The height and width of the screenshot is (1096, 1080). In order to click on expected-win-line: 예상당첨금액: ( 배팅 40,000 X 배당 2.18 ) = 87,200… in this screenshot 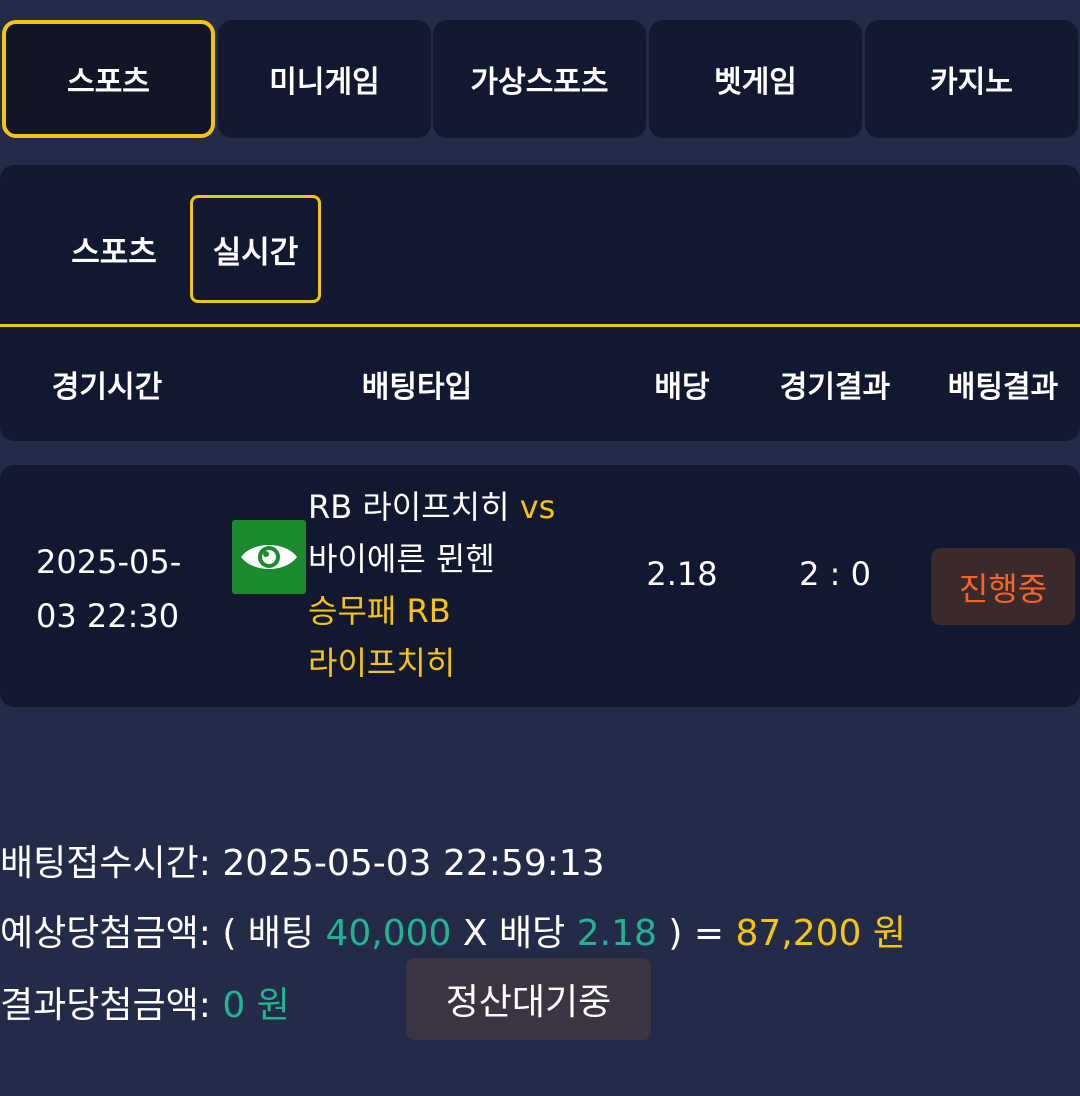, I will do `click(453, 930)`.